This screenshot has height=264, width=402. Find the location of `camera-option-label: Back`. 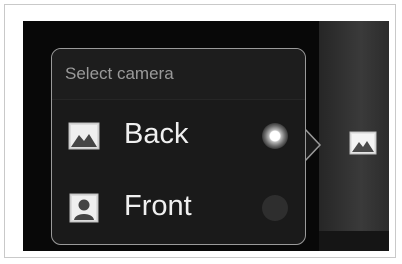

camera-option-label: Back is located at coordinates (156, 134).